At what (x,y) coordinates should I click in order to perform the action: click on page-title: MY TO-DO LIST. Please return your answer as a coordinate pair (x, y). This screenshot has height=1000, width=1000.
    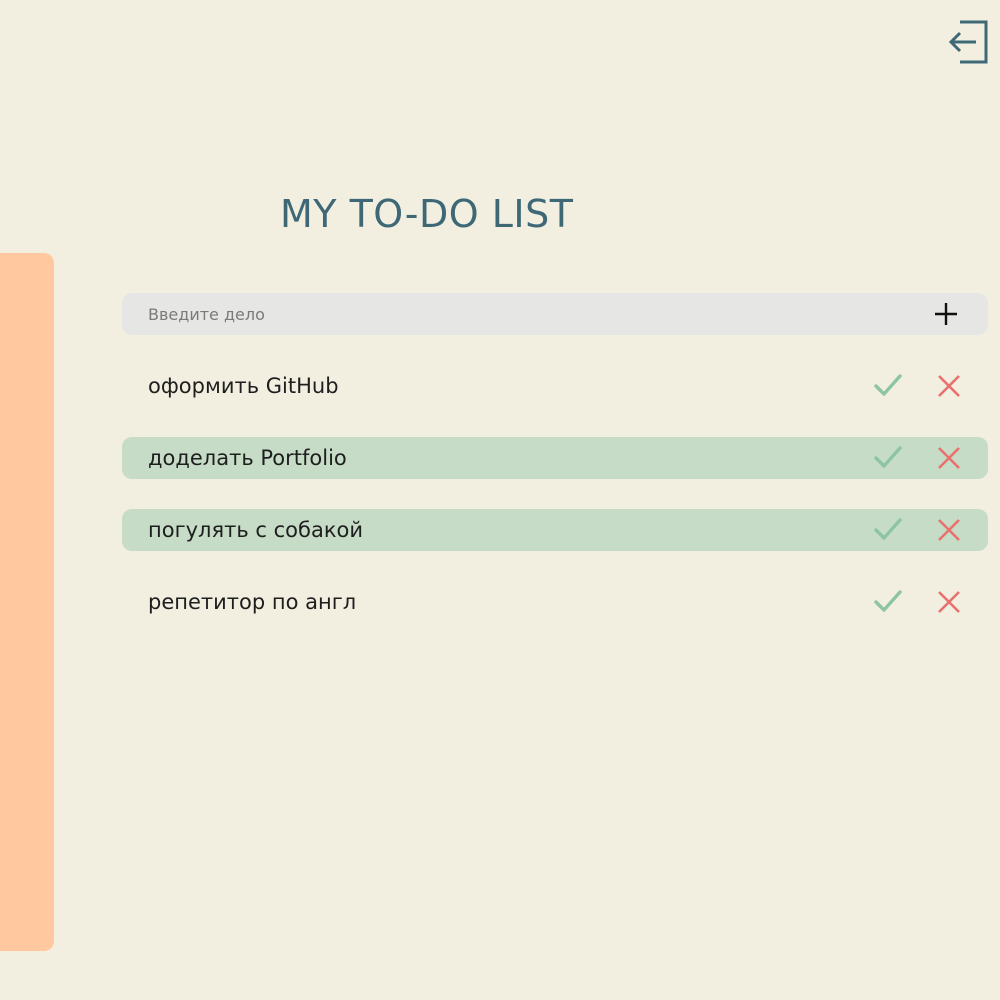
    Looking at the image, I should click on (427, 214).